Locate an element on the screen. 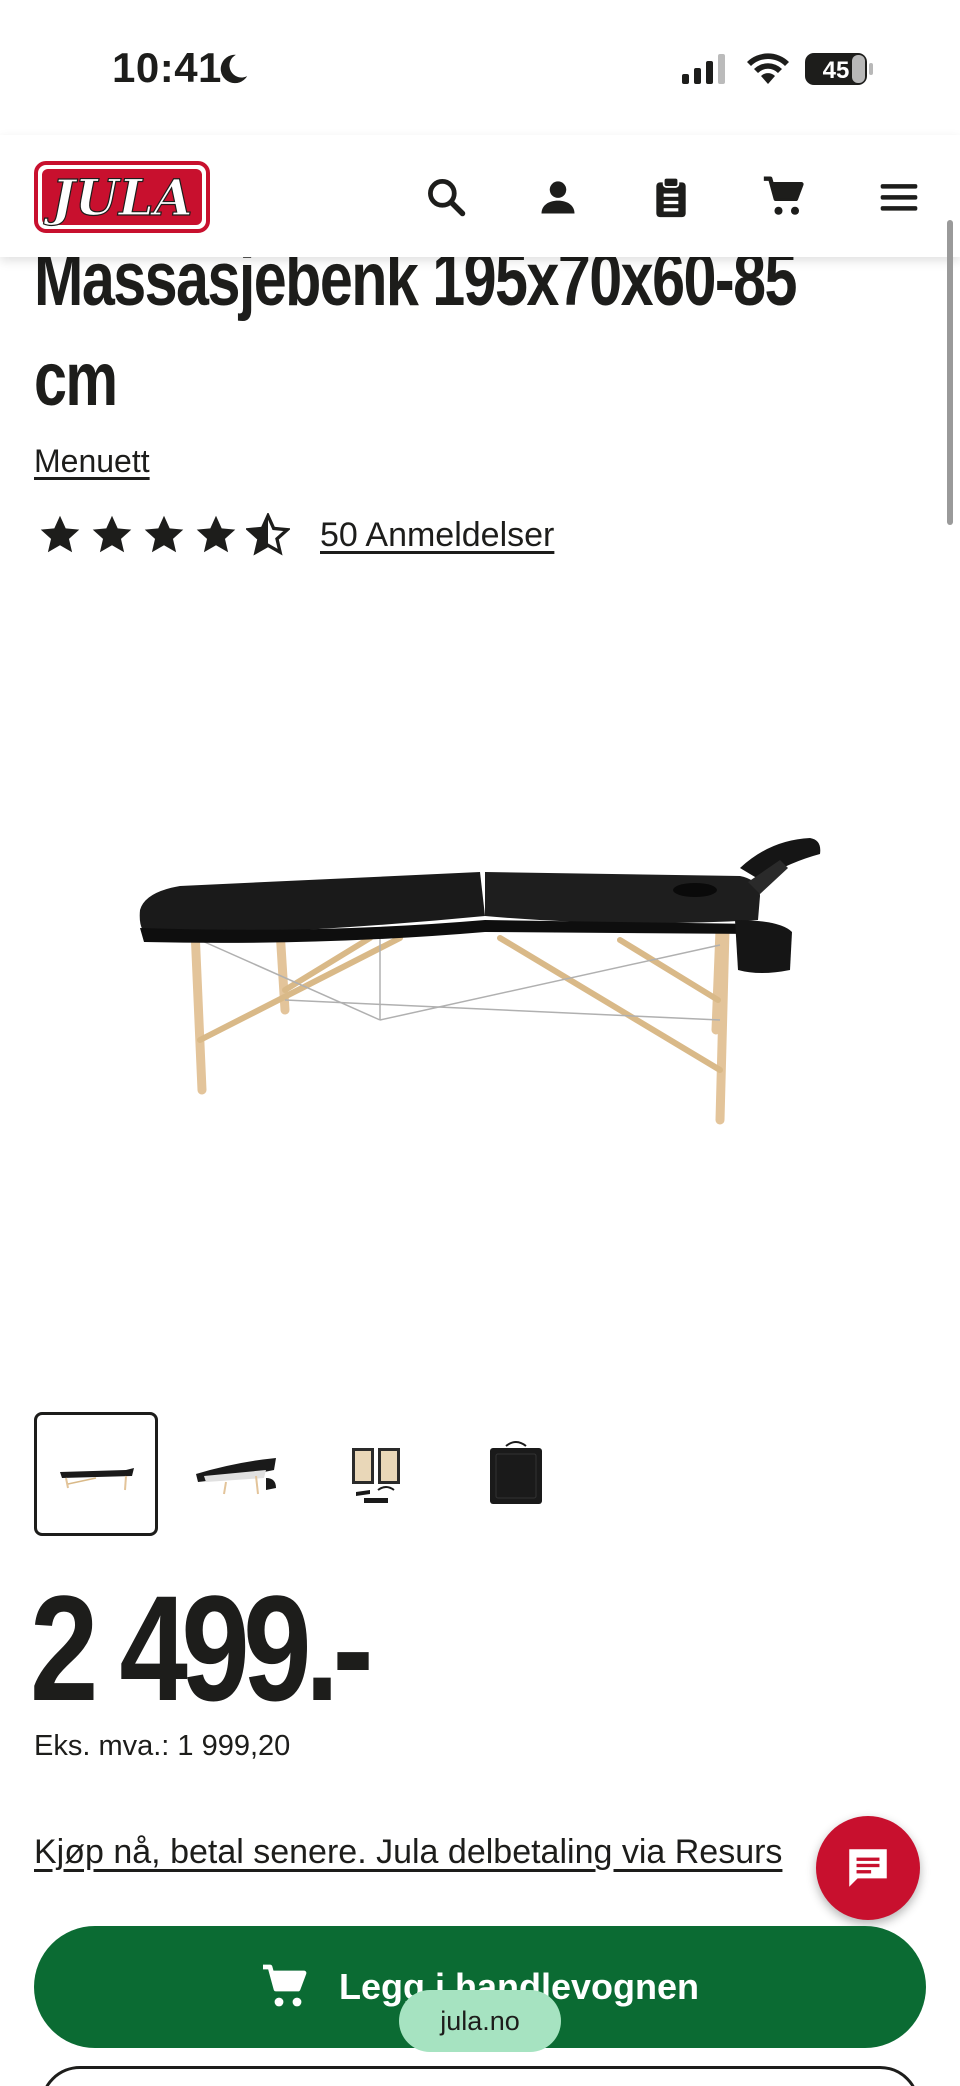 Image resolution: width=960 pixels, height=2086 pixels. half-star-icon is located at coordinates (268, 534).